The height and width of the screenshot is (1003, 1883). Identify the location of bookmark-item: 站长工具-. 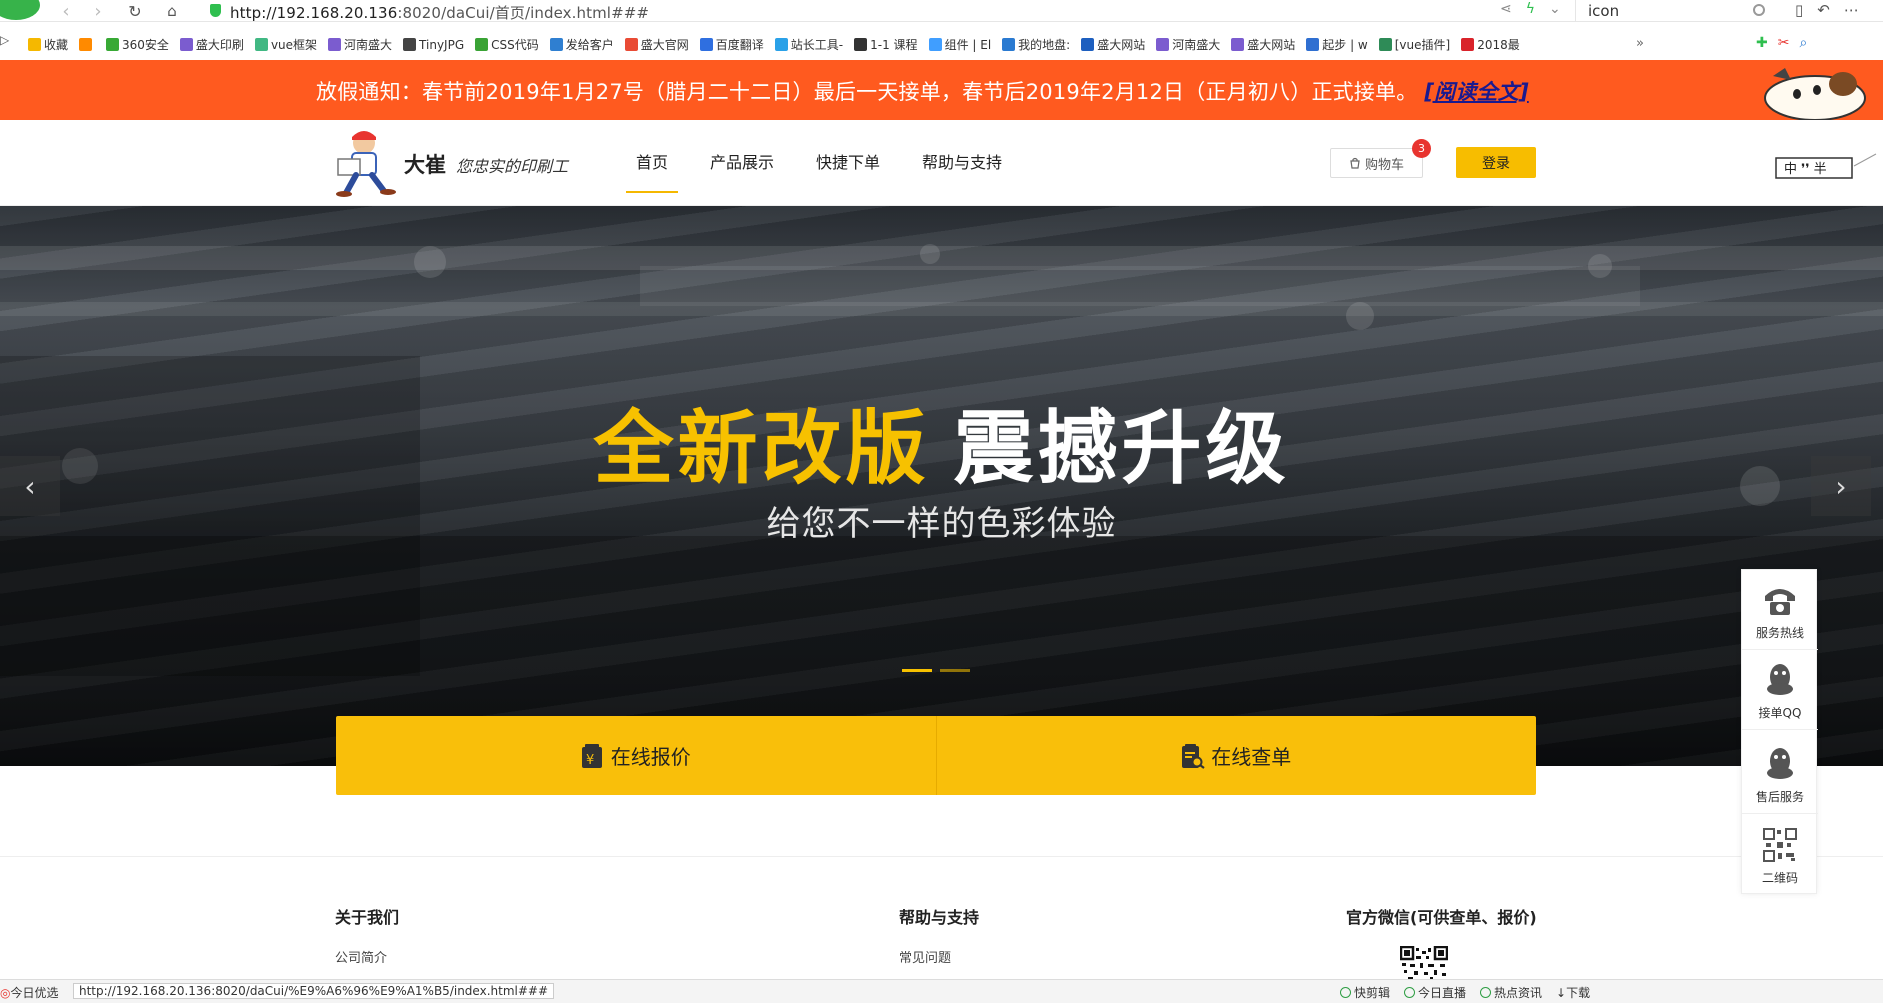
(808, 44).